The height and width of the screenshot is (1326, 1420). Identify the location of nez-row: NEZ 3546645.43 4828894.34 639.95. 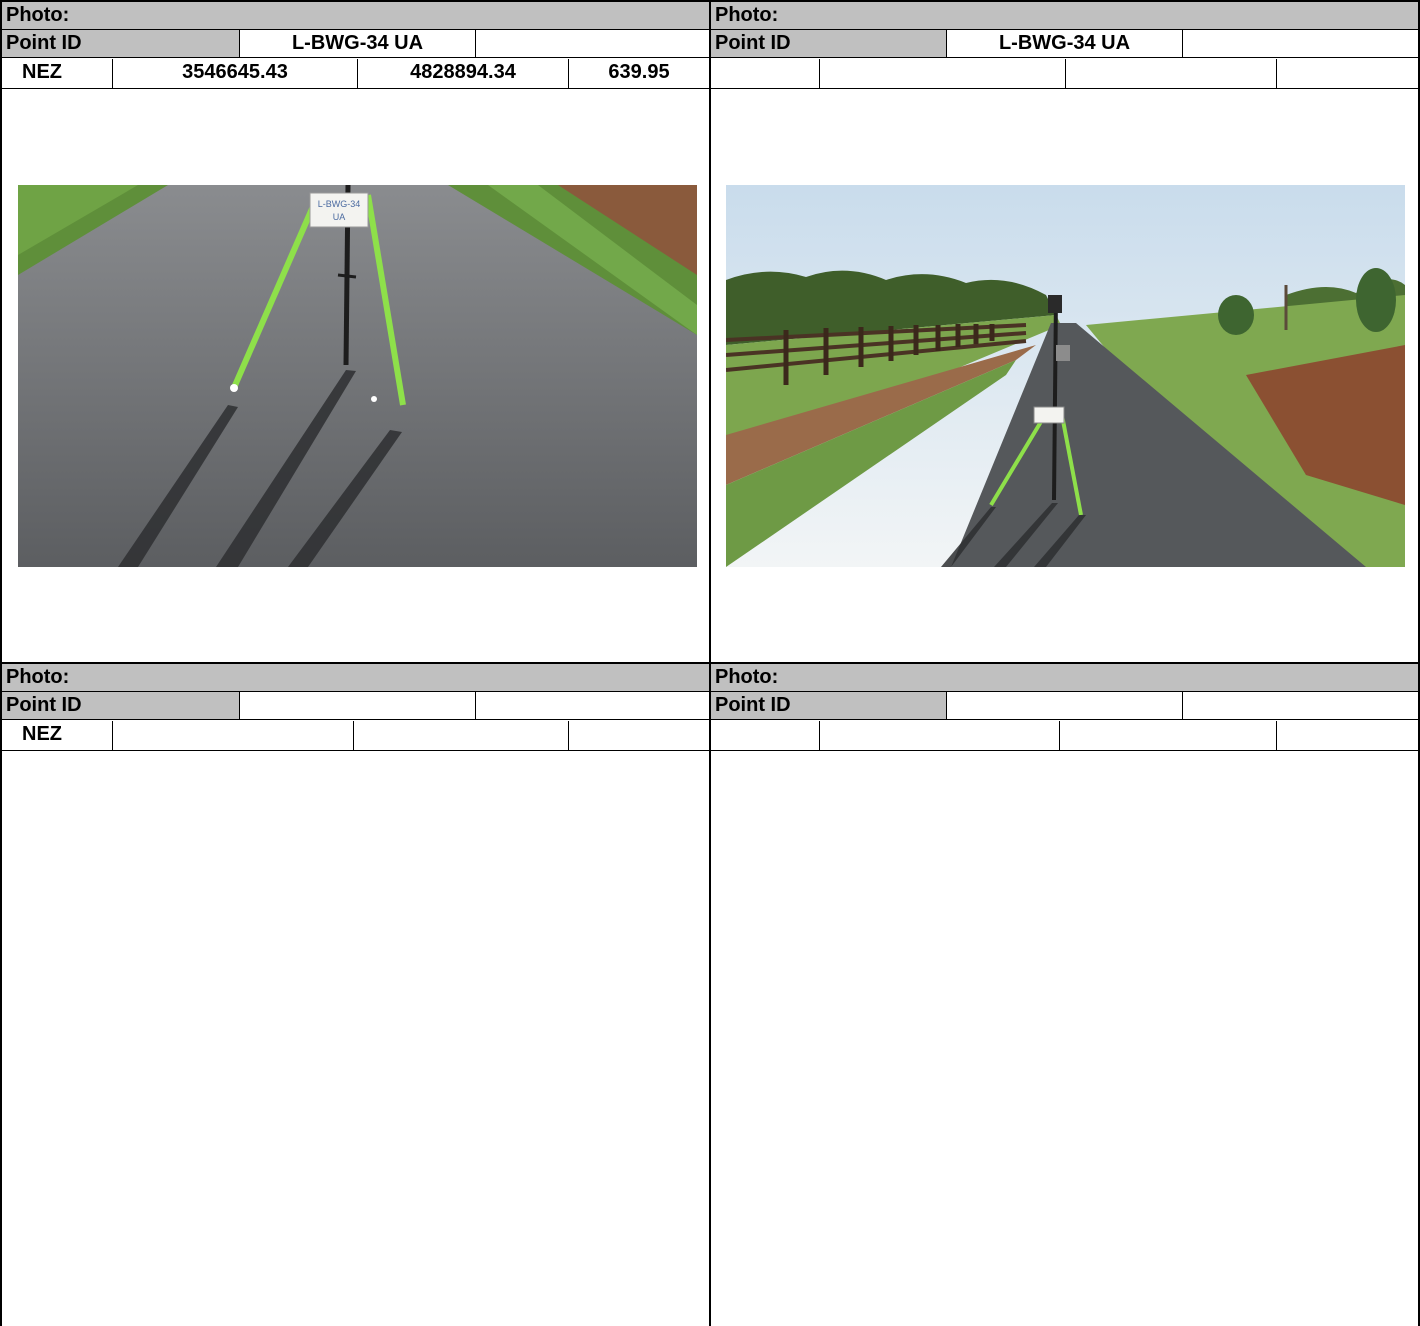
(355, 74).